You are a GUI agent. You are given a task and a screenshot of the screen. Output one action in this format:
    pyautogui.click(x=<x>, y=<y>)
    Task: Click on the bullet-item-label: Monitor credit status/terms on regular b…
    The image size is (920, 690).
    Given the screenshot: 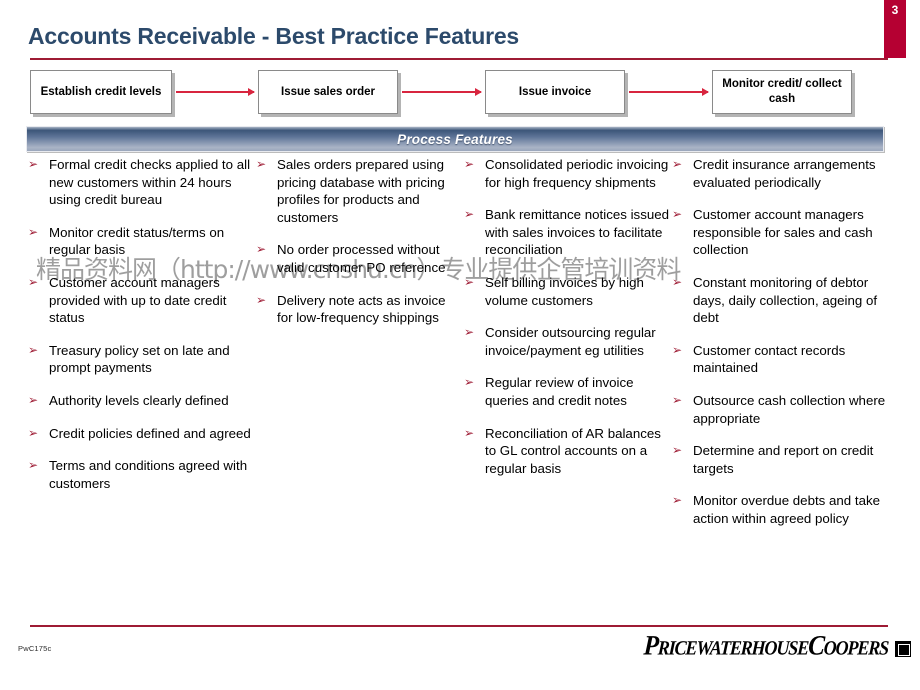 What is the action you would take?
    pyautogui.click(x=137, y=241)
    